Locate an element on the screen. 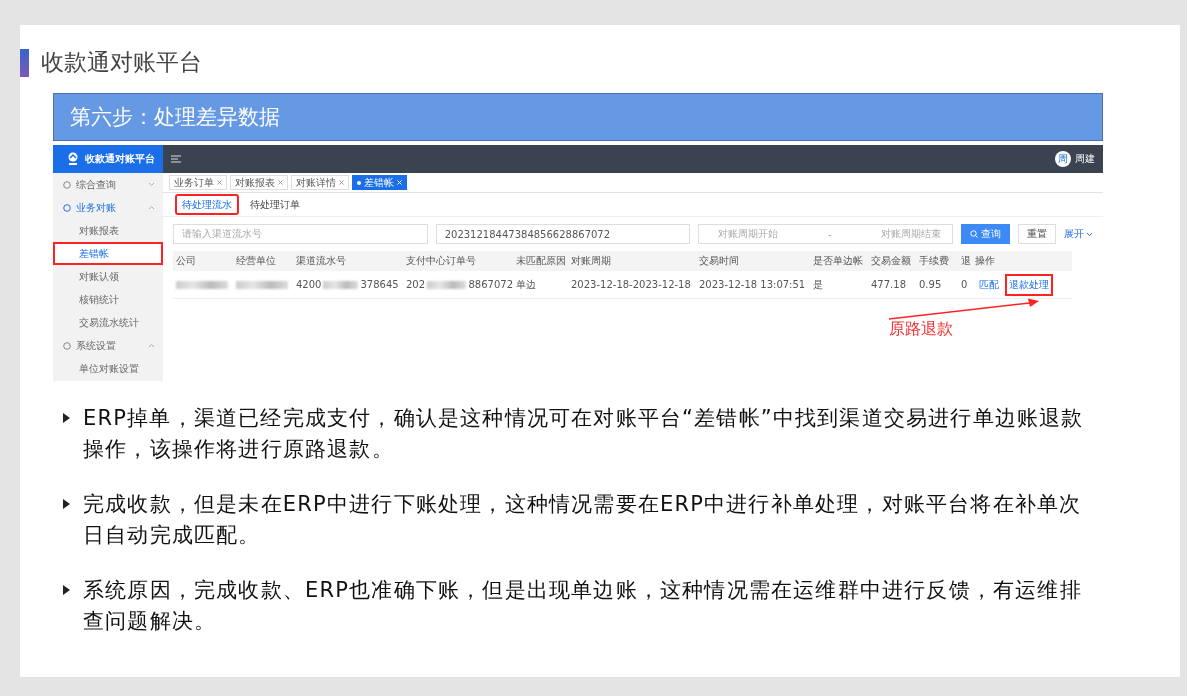 This screenshot has width=1187, height=696. sub-tab: 待处理流水 is located at coordinates (207, 204).